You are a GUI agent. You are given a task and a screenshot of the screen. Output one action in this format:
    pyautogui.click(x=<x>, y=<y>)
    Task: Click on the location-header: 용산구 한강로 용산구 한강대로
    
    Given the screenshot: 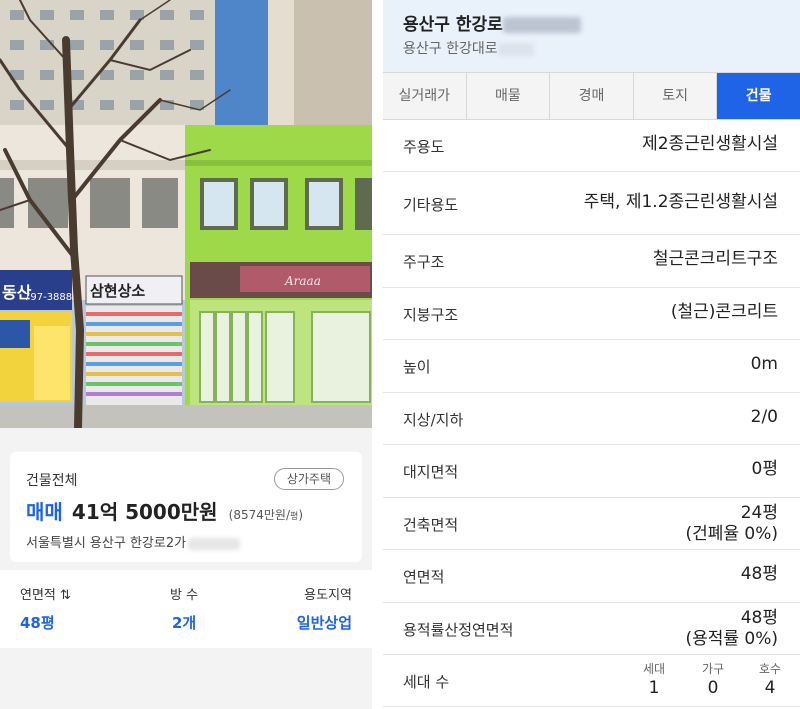 What is the action you would take?
    pyautogui.click(x=591, y=36)
    